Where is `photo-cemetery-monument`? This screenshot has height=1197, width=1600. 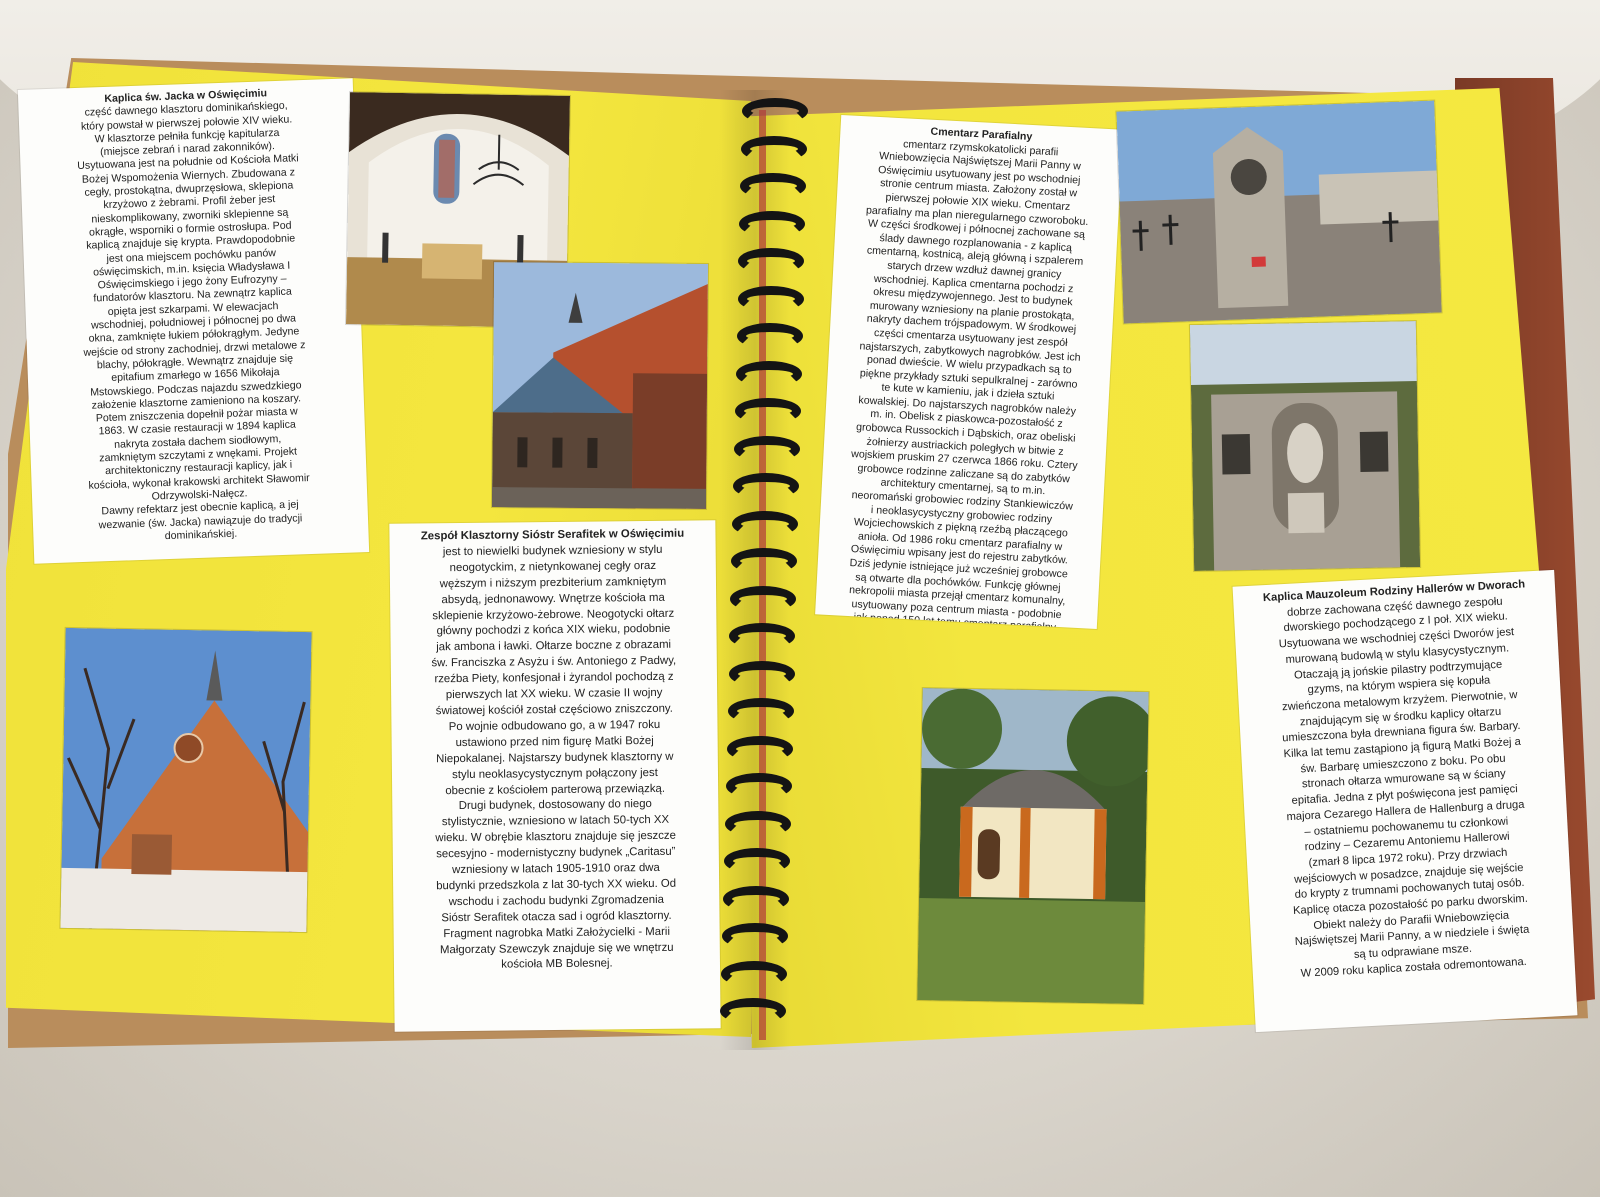
photo-cemetery-monument is located at coordinates (1279, 212).